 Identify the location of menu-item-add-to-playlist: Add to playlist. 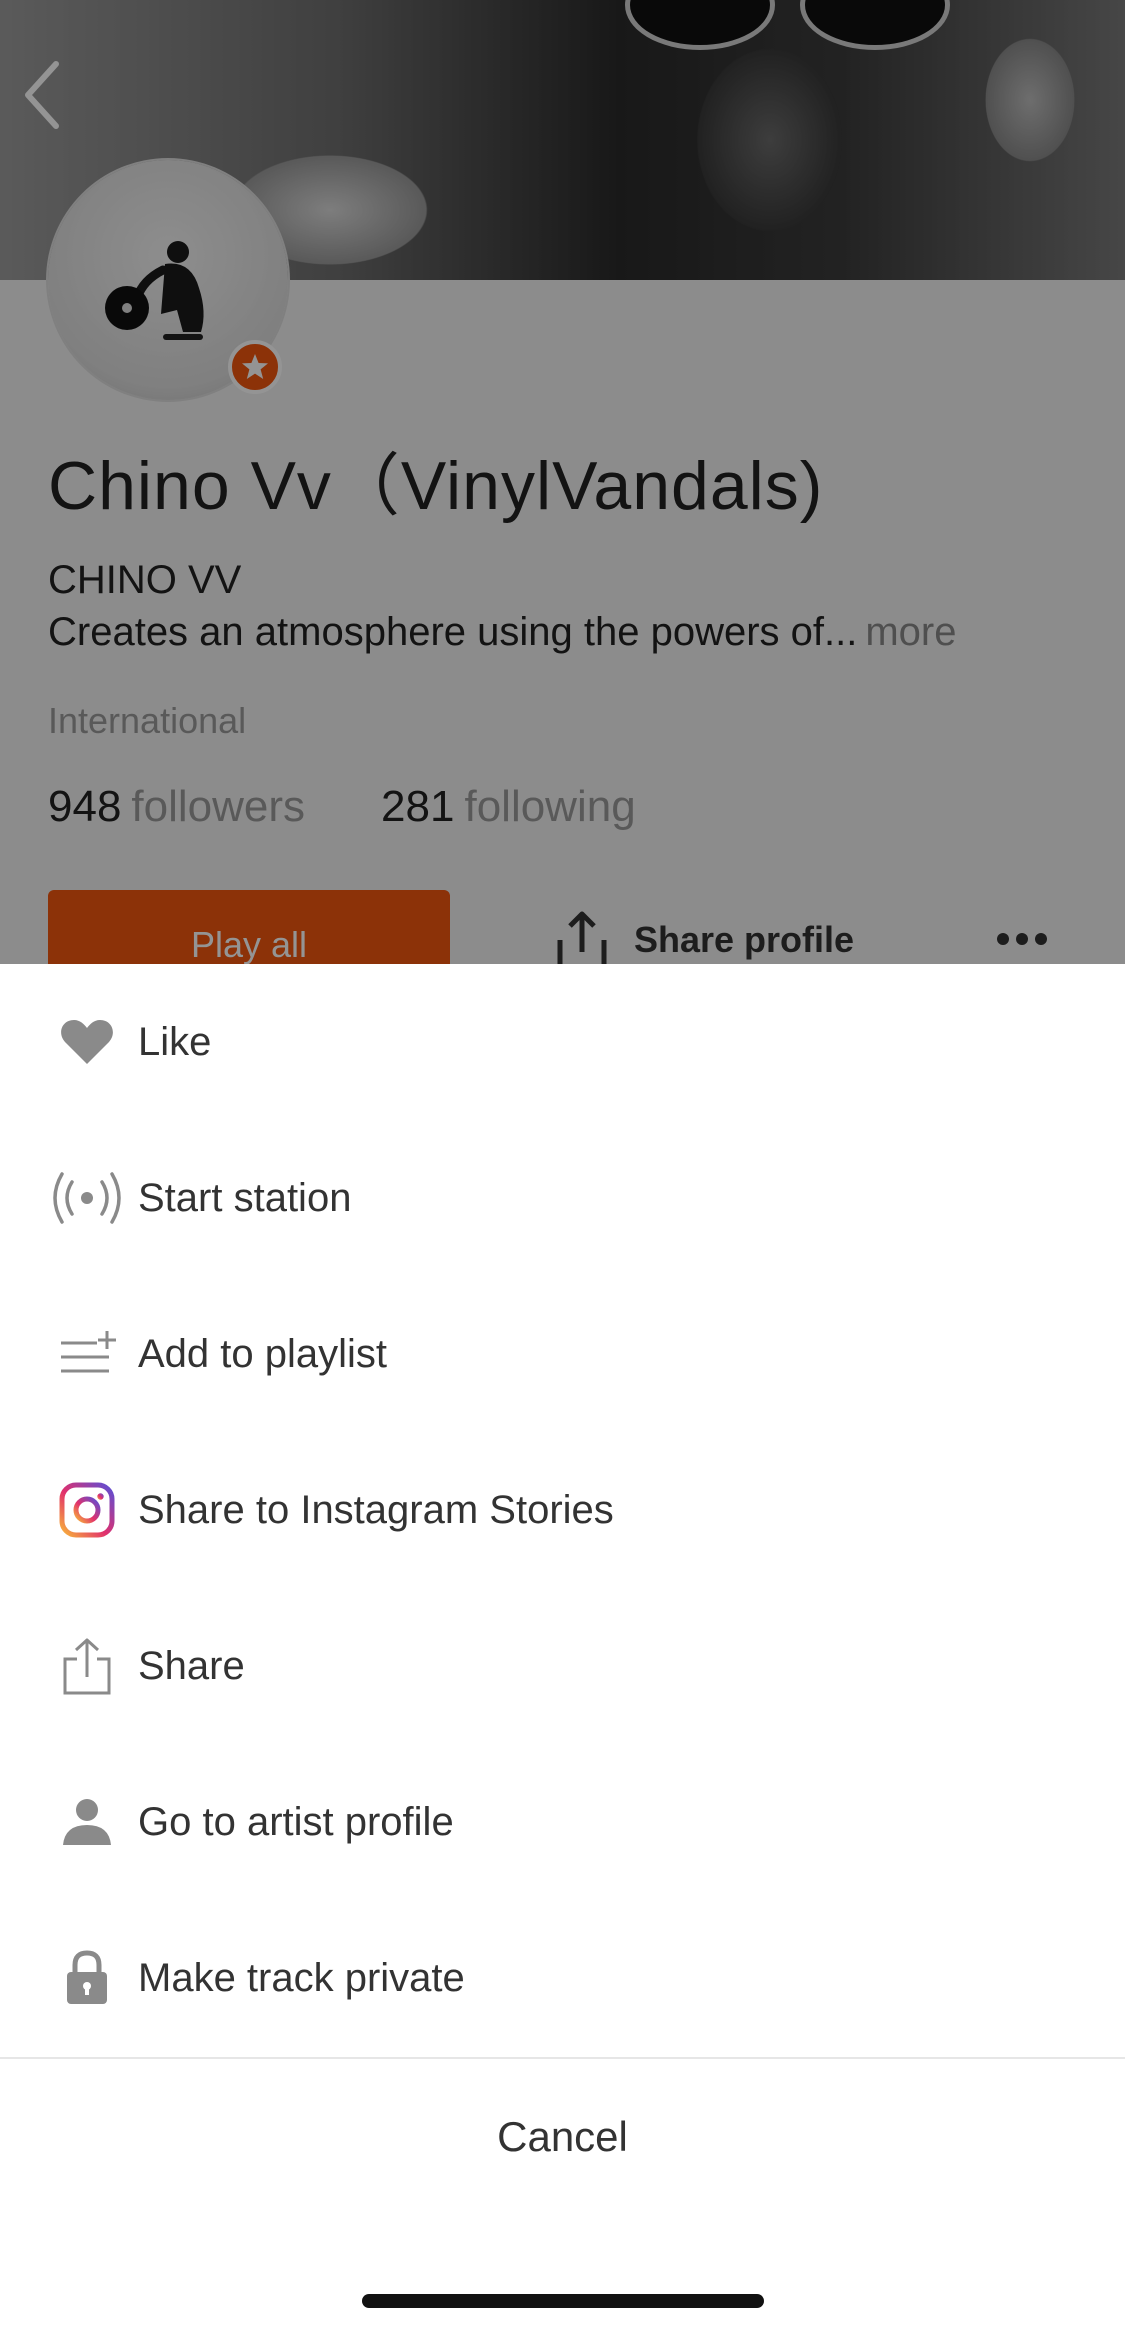
(562, 1354).